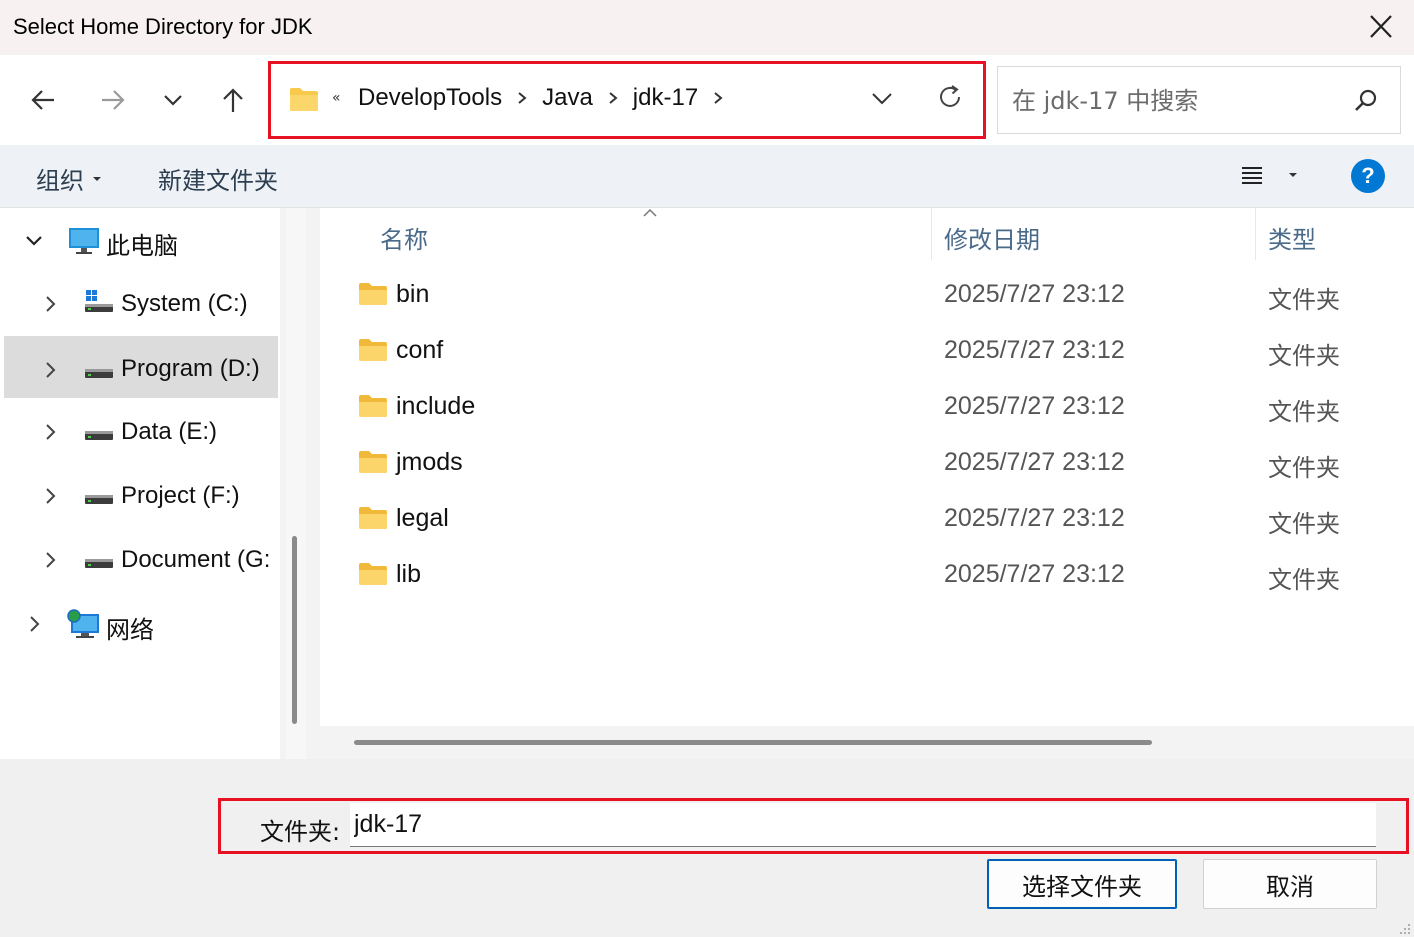  I want to click on close-icon, so click(1381, 26).